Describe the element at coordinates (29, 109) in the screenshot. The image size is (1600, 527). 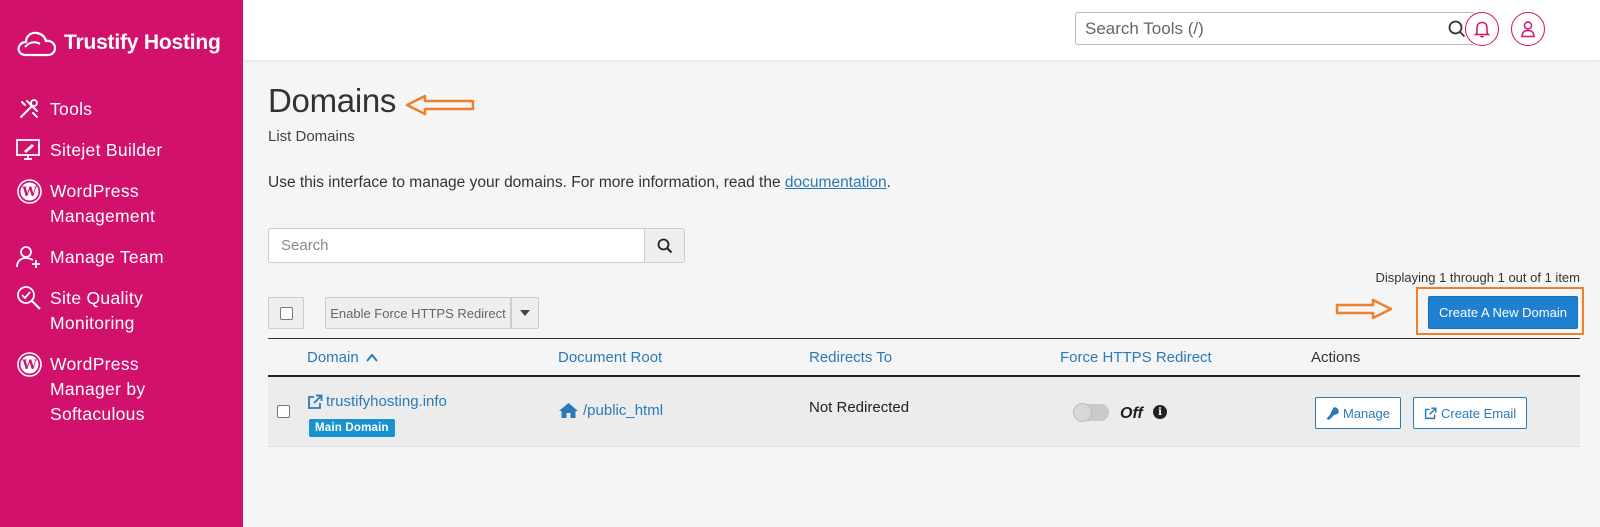
I see `tools-icon` at that location.